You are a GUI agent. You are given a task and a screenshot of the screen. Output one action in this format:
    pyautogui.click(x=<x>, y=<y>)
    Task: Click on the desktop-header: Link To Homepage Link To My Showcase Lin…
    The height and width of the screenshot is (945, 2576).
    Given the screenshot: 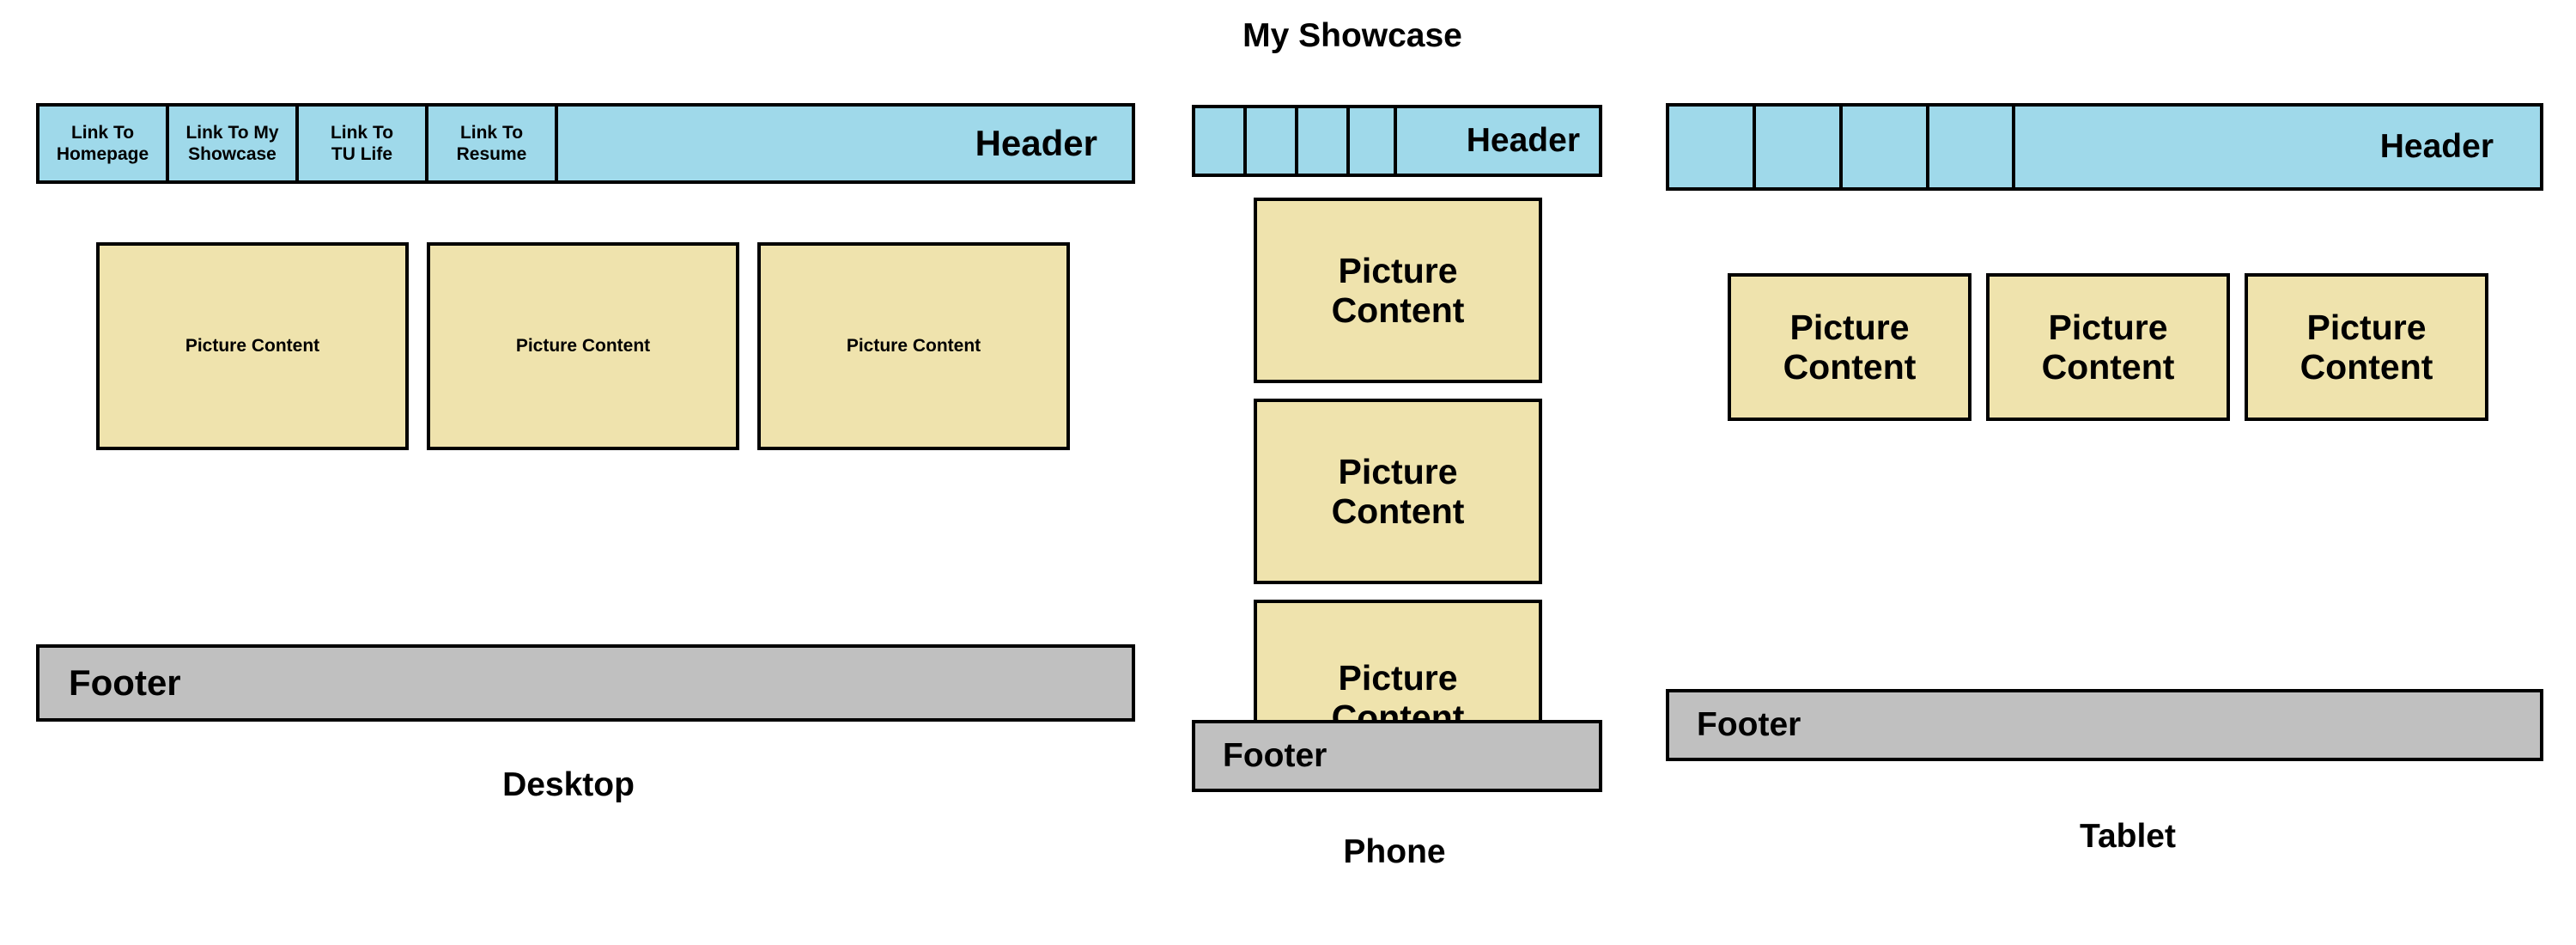 What is the action you would take?
    pyautogui.click(x=585, y=143)
    